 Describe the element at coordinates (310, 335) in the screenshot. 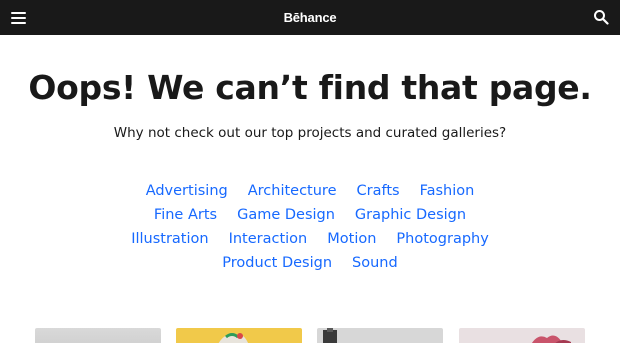

I see `gallery-preview` at that location.